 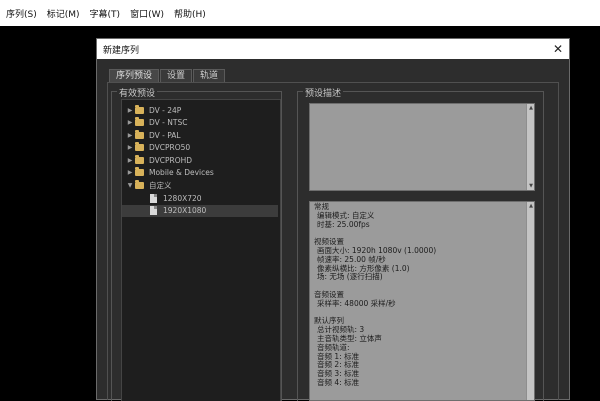 What do you see at coordinates (176, 75) in the screenshot?
I see `tab-settings: 设置` at bounding box center [176, 75].